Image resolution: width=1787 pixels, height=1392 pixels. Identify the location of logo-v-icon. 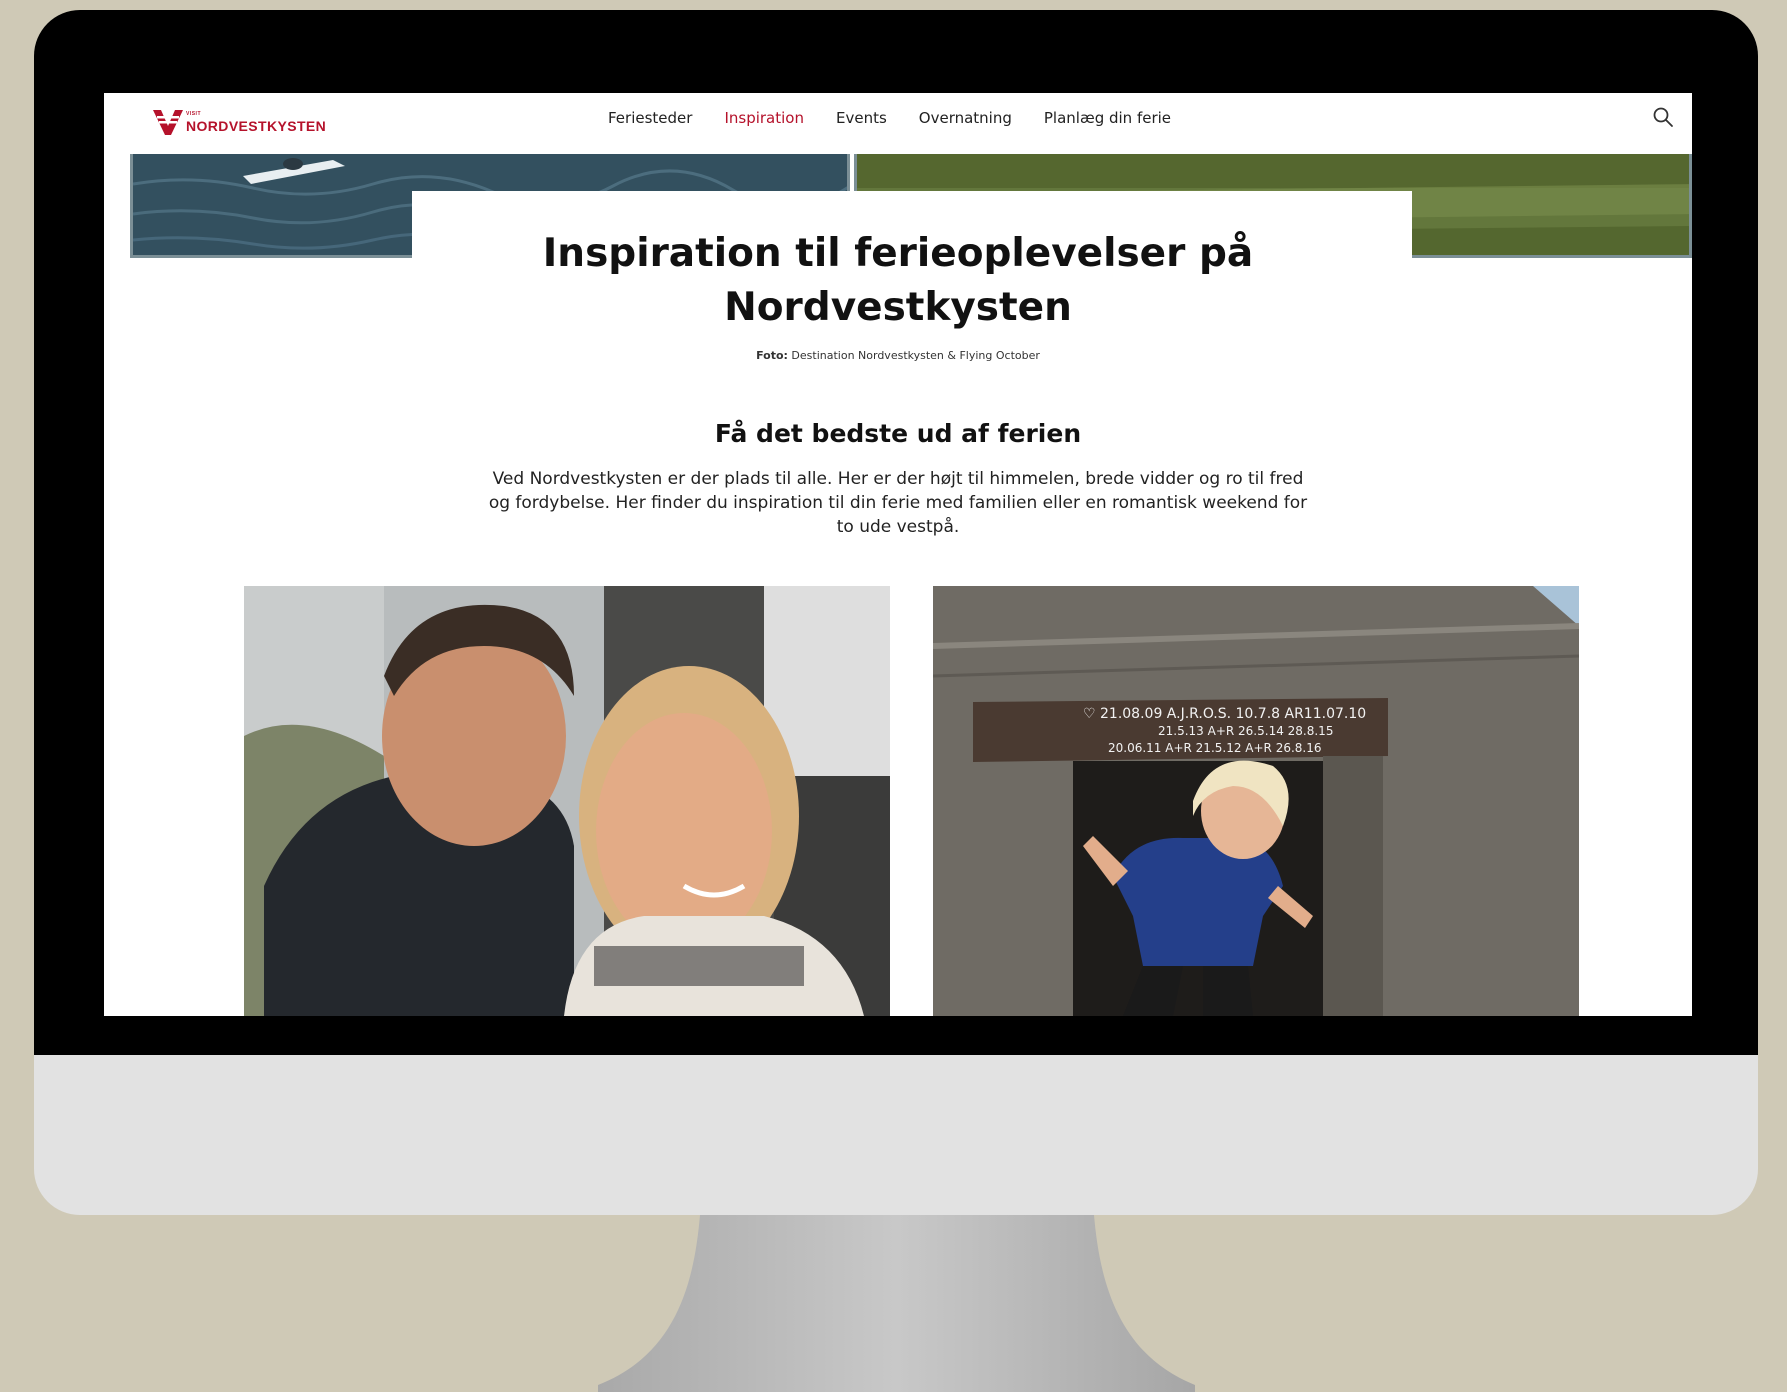
(168, 122).